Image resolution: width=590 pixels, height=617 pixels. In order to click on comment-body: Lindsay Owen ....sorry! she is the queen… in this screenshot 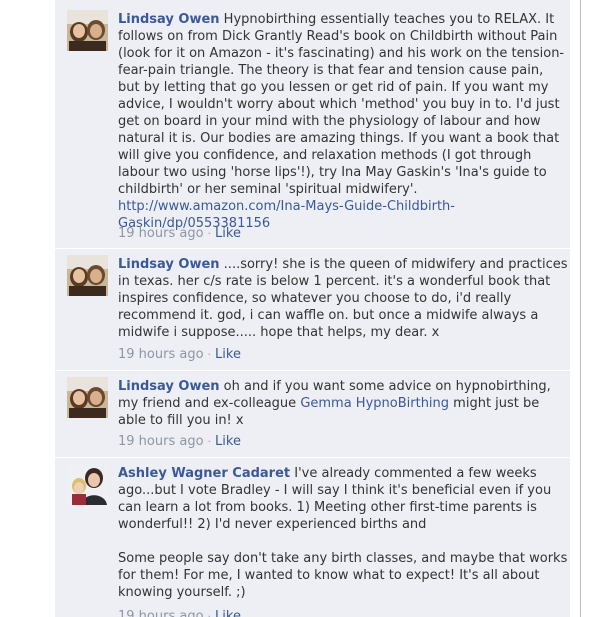, I will do `click(343, 298)`.